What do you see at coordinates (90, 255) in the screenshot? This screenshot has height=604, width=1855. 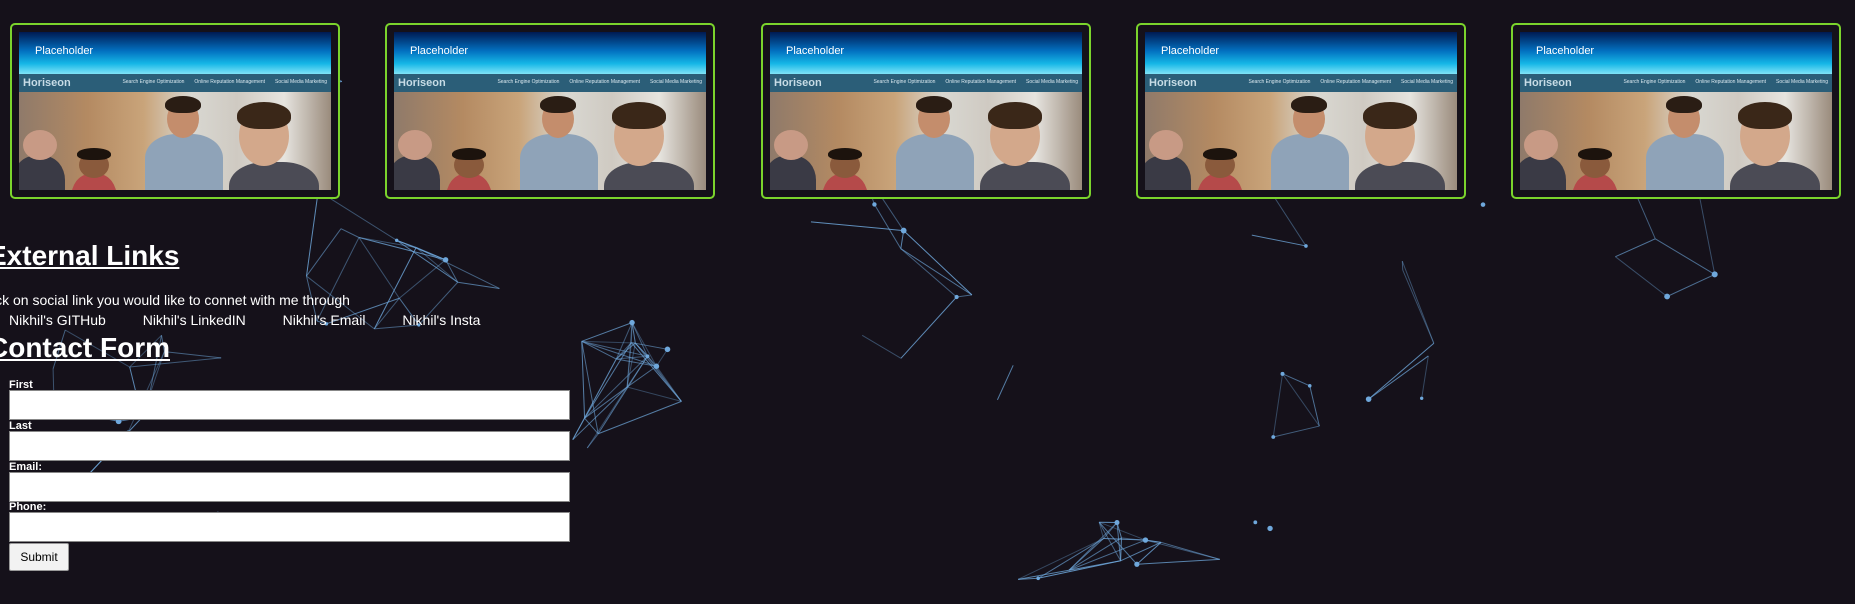 I see `external-links-heading: External Links` at bounding box center [90, 255].